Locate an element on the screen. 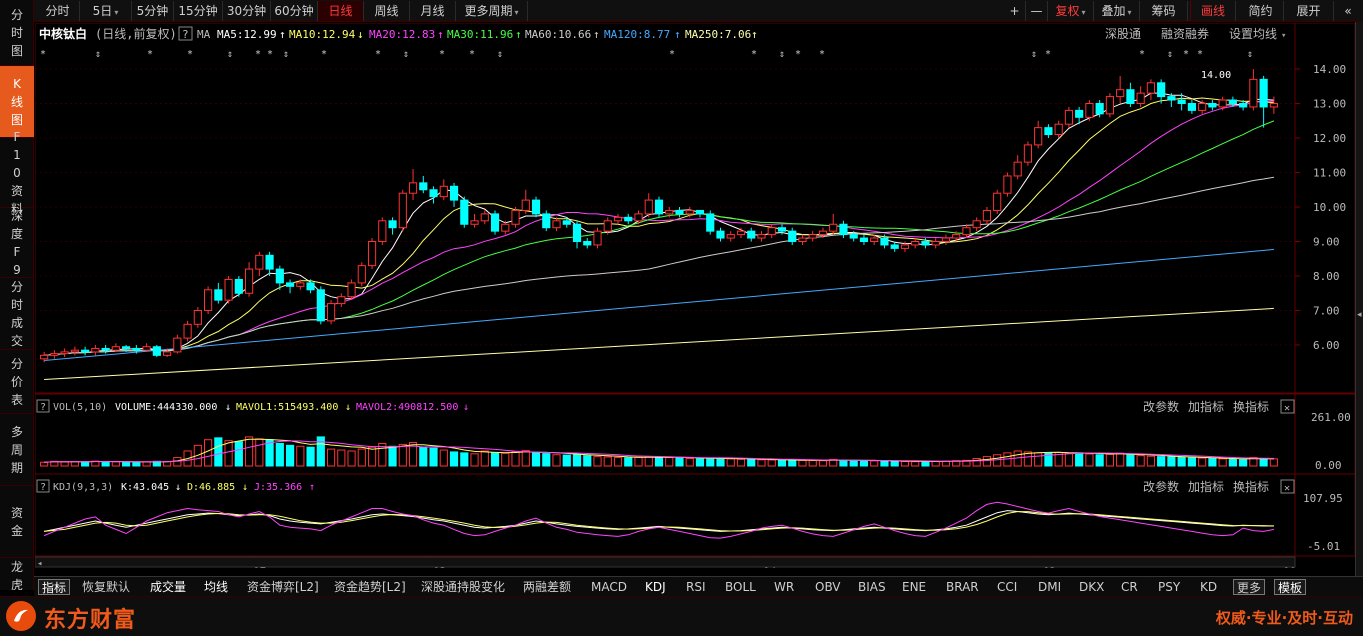 The image size is (1363, 636). indicator-psy: PSY is located at coordinates (1169, 587).